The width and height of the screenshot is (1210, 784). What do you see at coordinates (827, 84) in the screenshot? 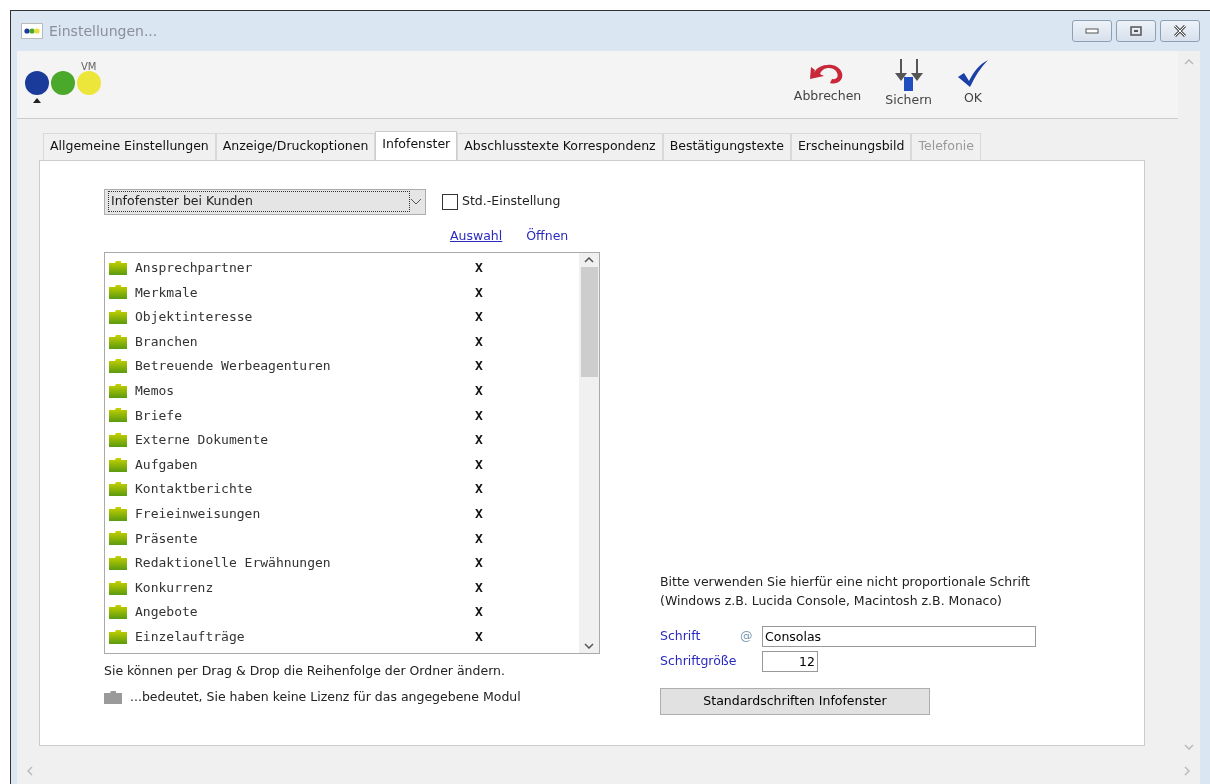
I see `cancel-button: Abbrechen` at bounding box center [827, 84].